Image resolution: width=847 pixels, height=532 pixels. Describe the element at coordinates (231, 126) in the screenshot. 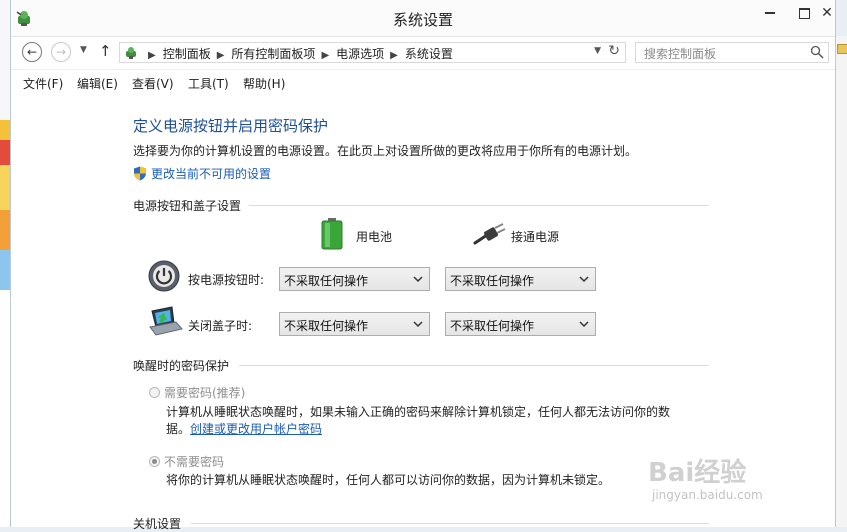

I see `page-title: 定义电源按钮并启用密码保护` at that location.